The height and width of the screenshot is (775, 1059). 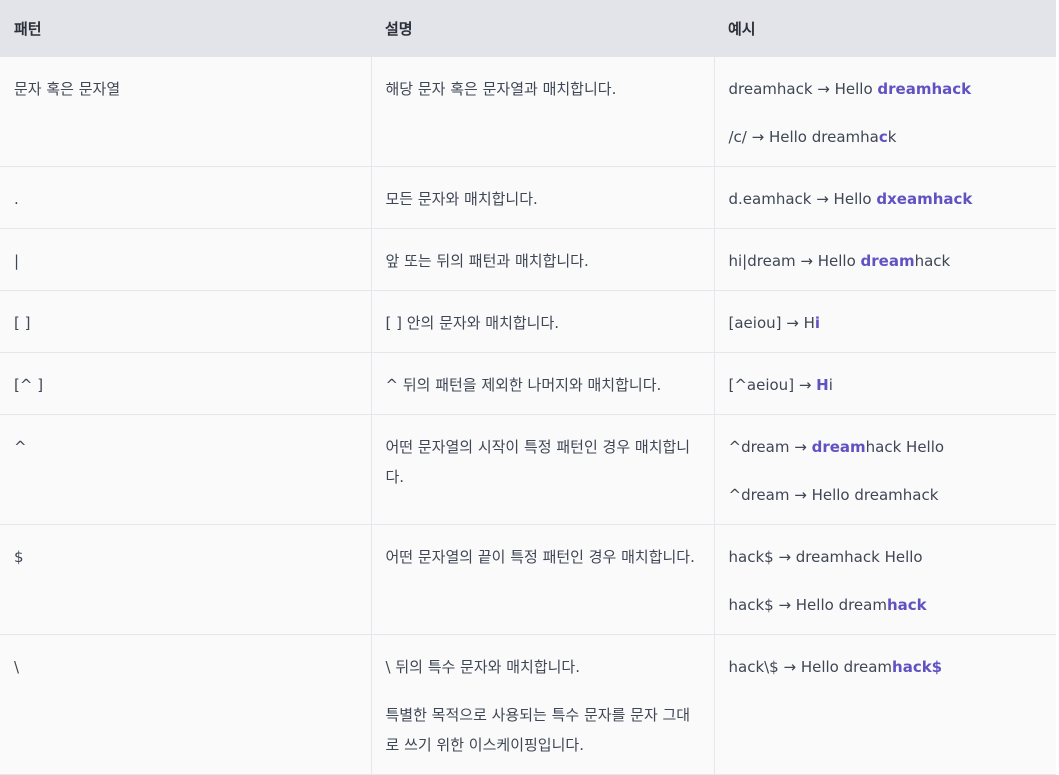 What do you see at coordinates (794, 261) in the screenshot?
I see `example-text: hi|dream → Hello` at bounding box center [794, 261].